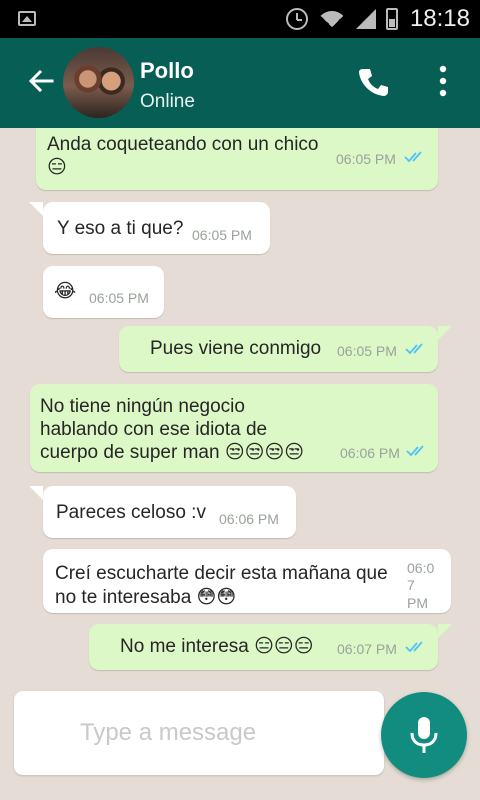 The image size is (480, 800). Describe the element at coordinates (98, 82) in the screenshot. I see `contact-avatar` at that location.